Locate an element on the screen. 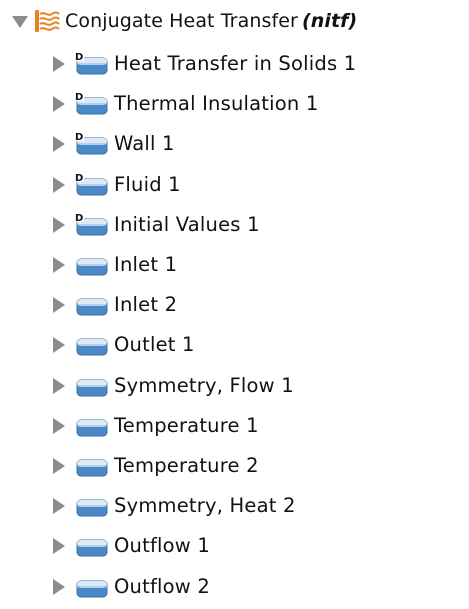 Image resolution: width=469 pixels, height=609 pixels. tree-node-label: Temperature 1 is located at coordinates (186, 425).